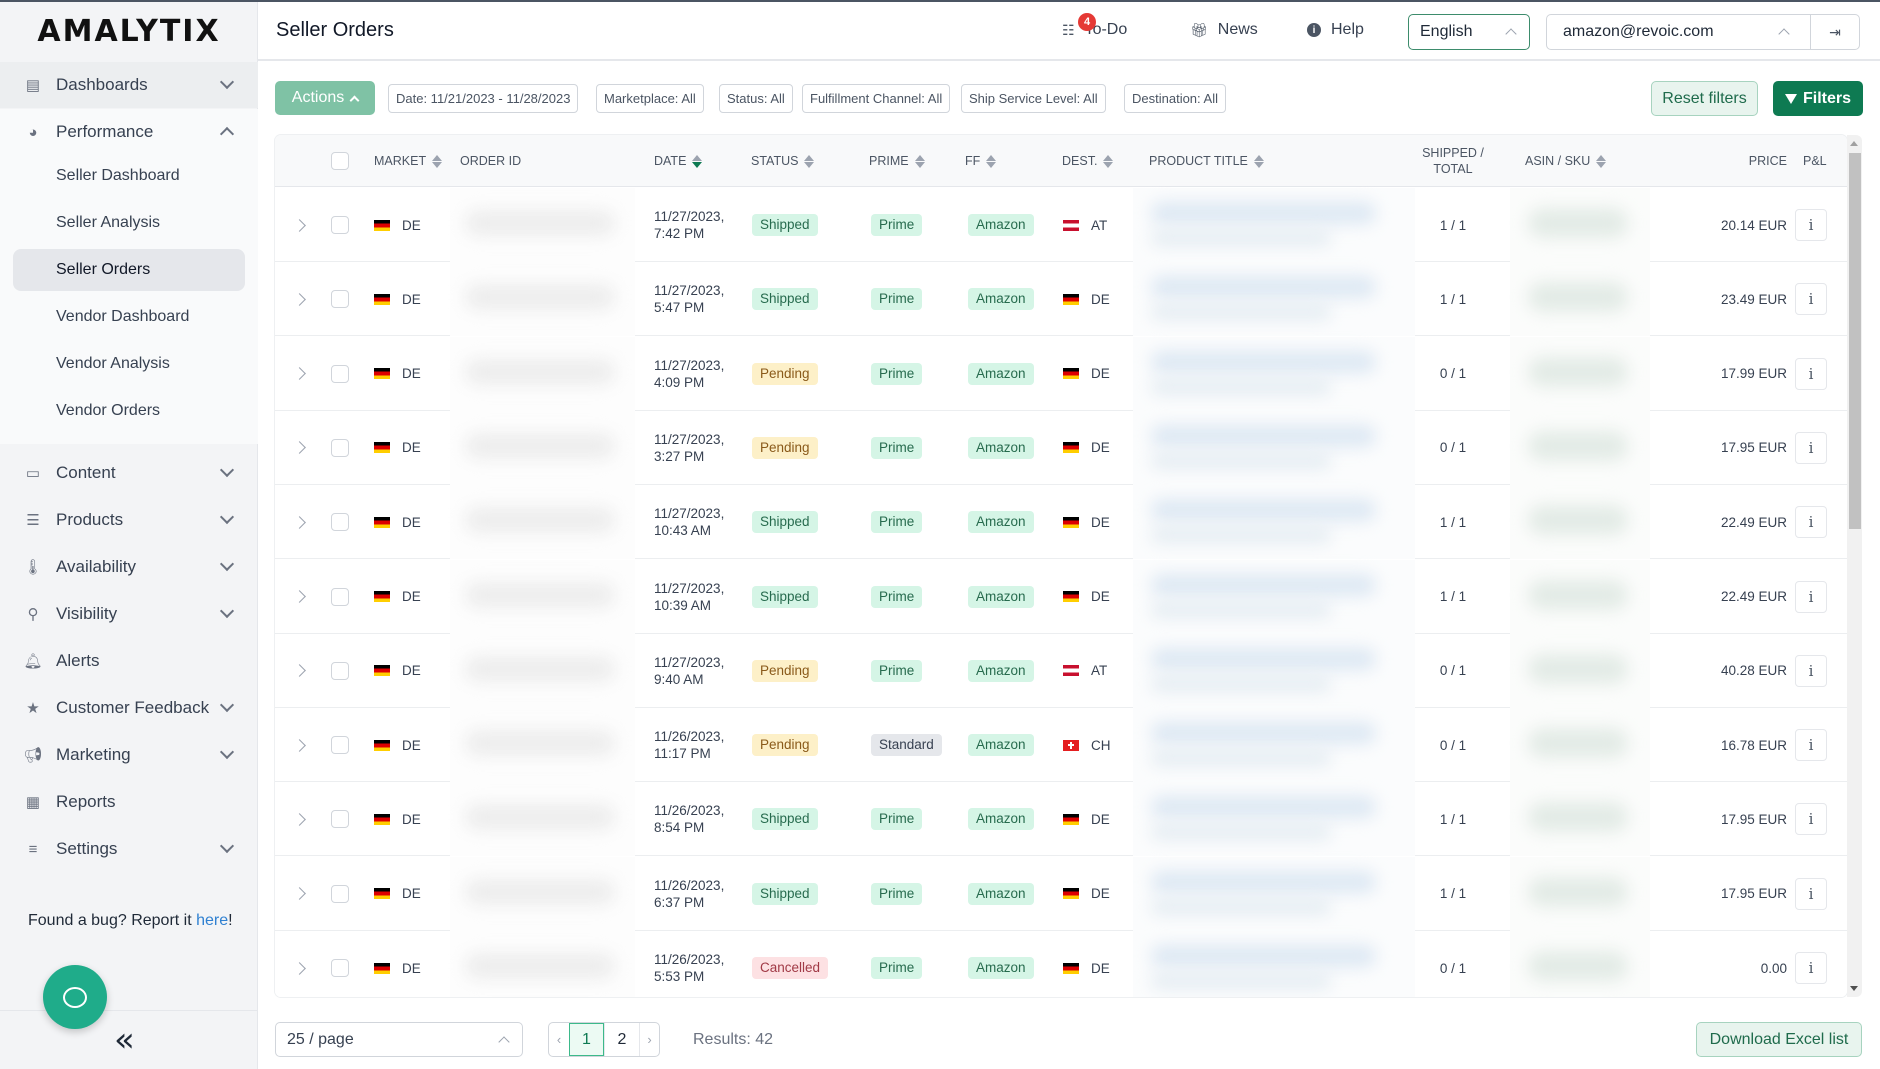 This screenshot has width=1880, height=1069. Describe the element at coordinates (783, 161) in the screenshot. I see `column-status: STATUS` at that location.